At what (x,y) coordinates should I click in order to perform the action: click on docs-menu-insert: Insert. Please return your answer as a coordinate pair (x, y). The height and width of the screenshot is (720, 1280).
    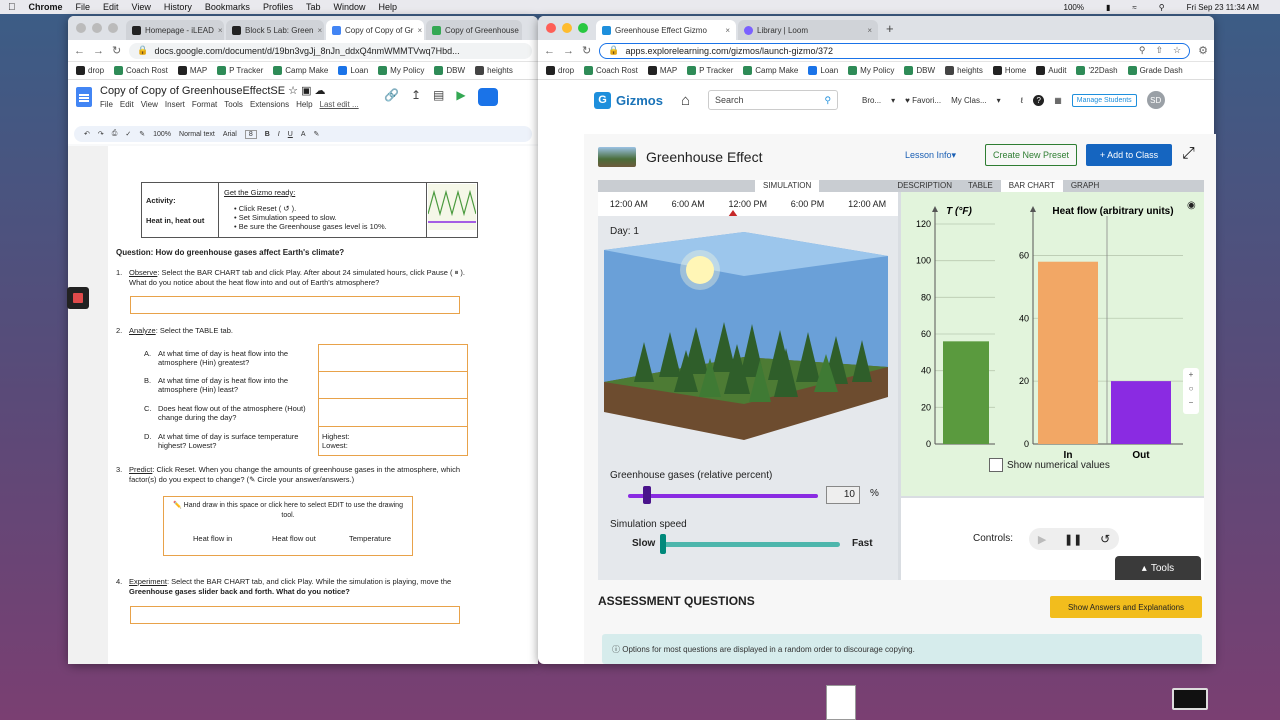
    Looking at the image, I should click on (175, 104).